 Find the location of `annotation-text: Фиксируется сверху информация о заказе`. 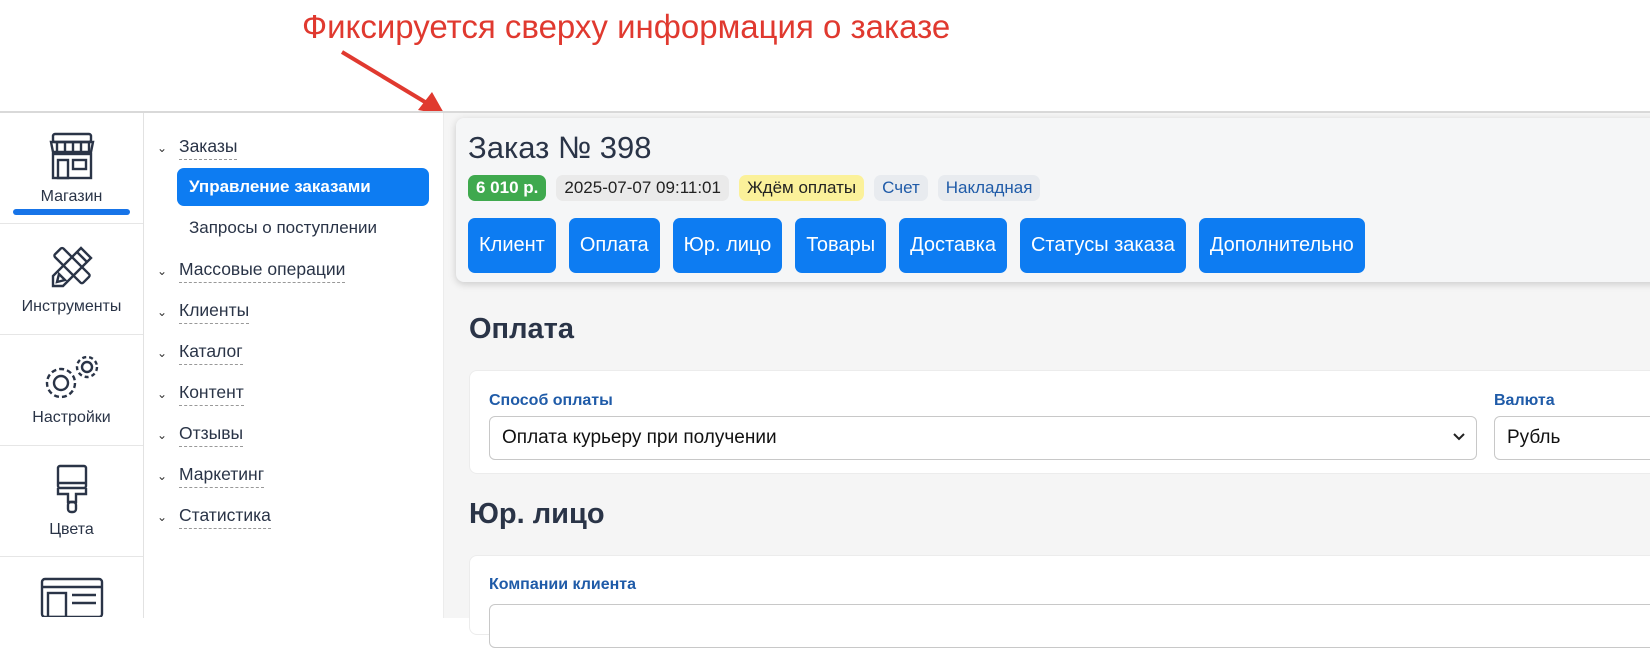

annotation-text: Фиксируется сверху информация о заказе is located at coordinates (626, 26).